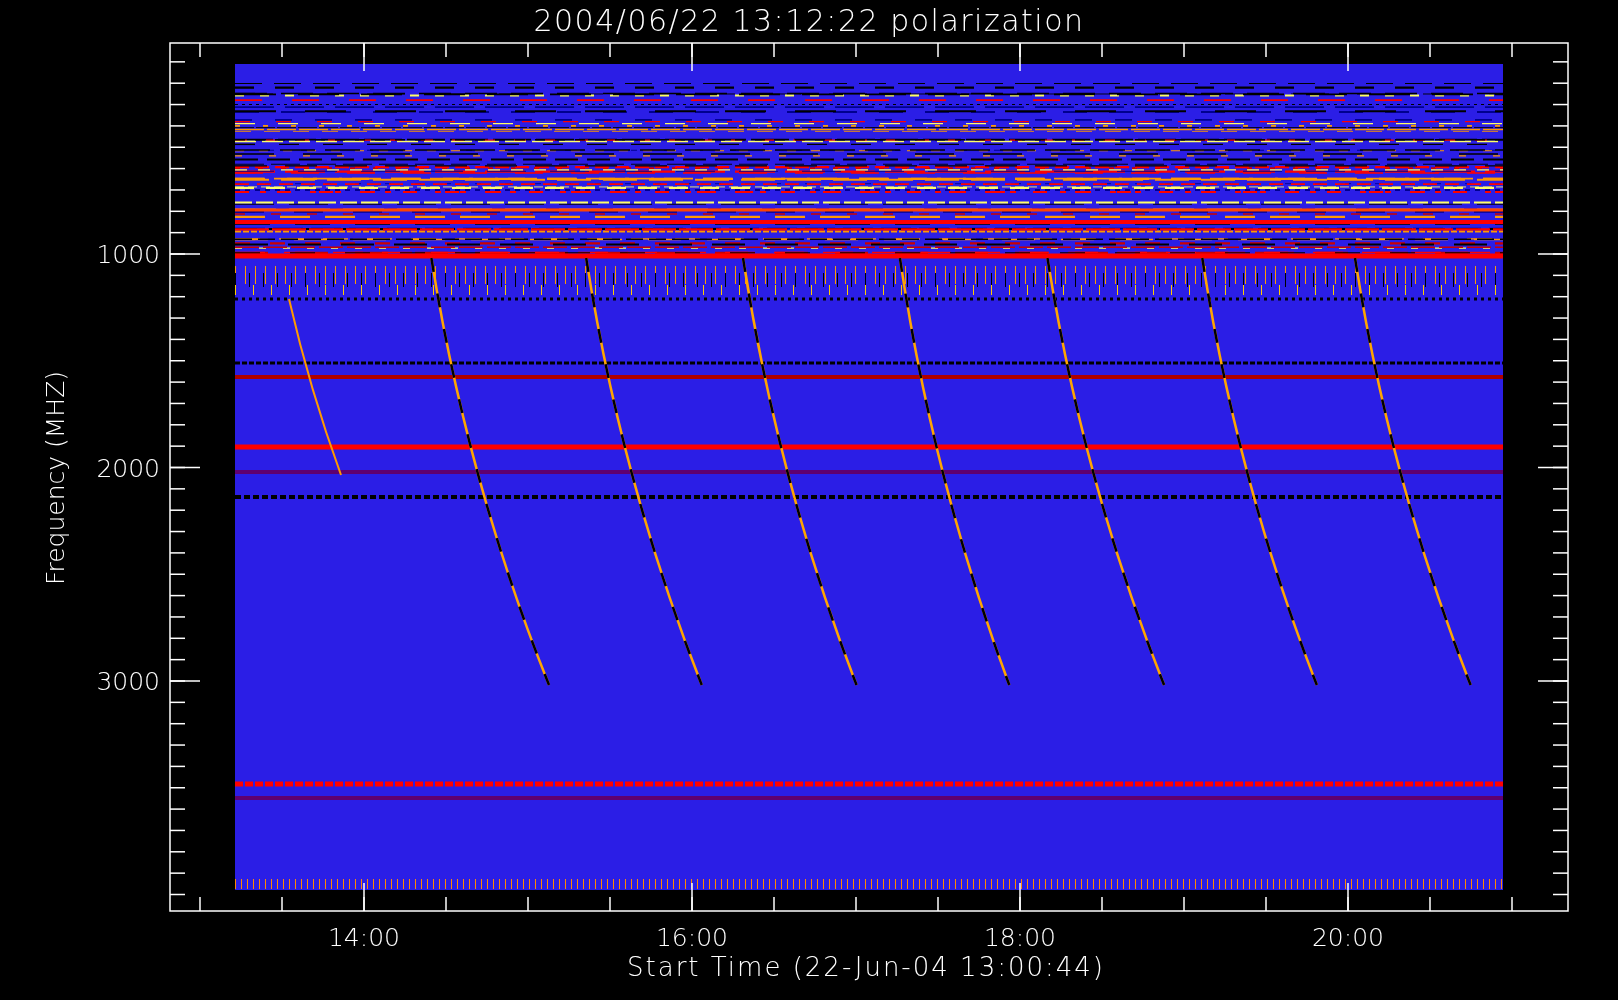 The height and width of the screenshot is (1000, 1618). What do you see at coordinates (128, 468) in the screenshot?
I see `tick-label: 2000` at bounding box center [128, 468].